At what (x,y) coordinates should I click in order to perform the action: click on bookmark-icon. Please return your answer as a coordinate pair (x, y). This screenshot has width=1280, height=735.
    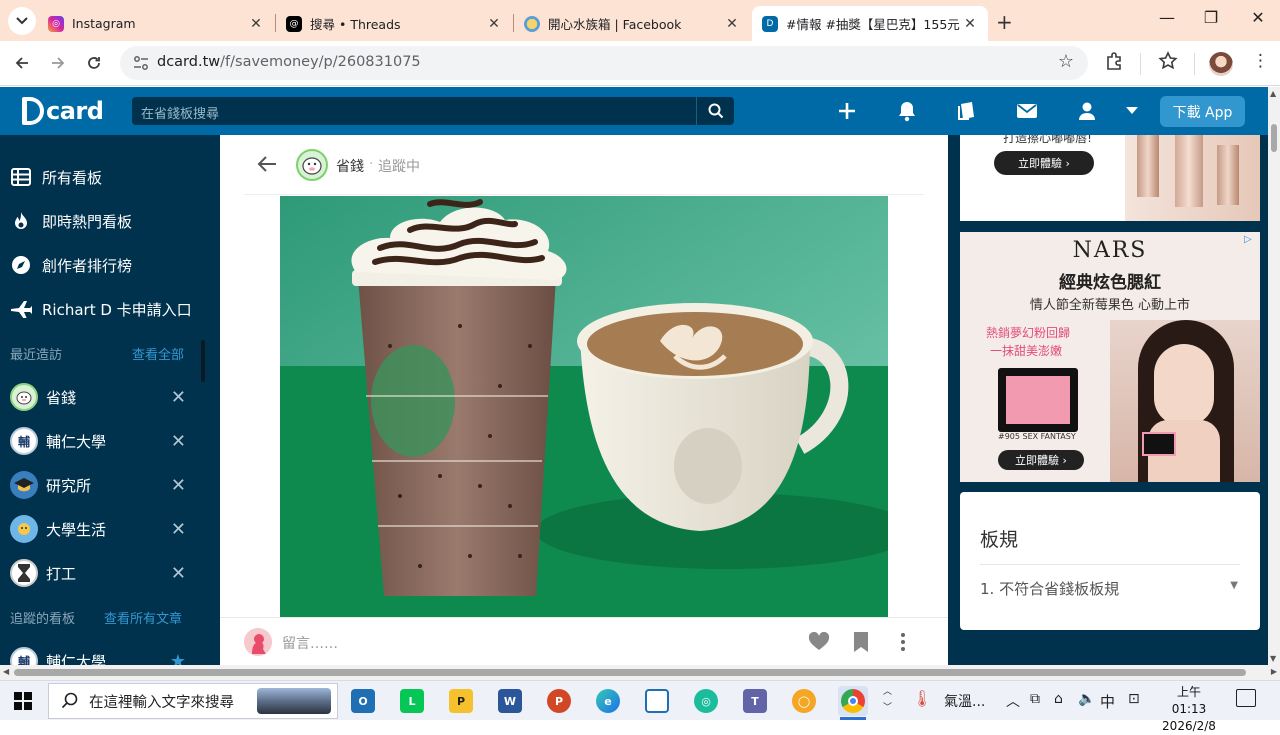
    Looking at the image, I should click on (861, 642).